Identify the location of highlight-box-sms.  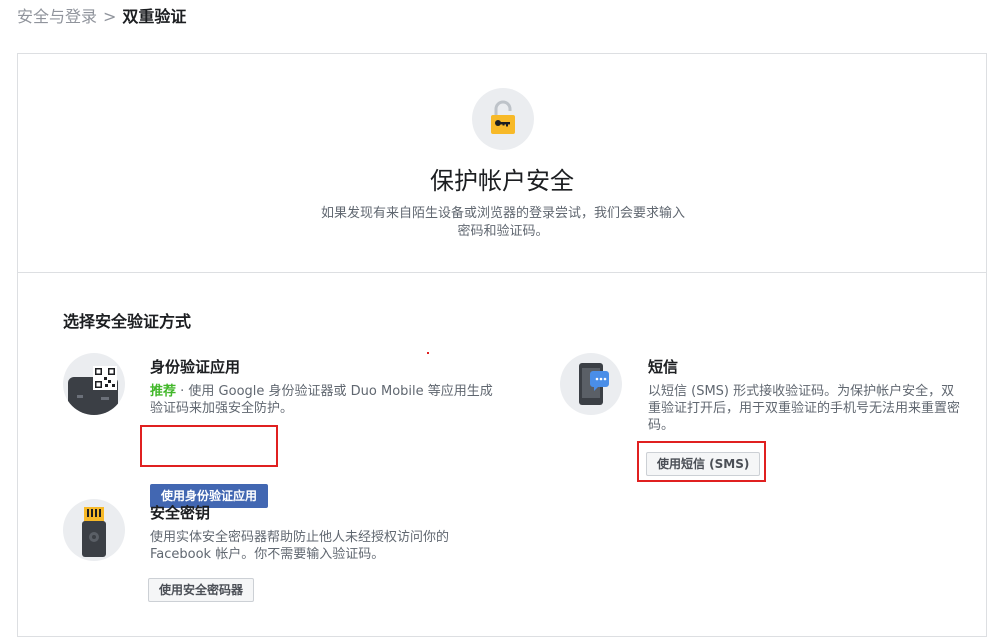
(701, 461).